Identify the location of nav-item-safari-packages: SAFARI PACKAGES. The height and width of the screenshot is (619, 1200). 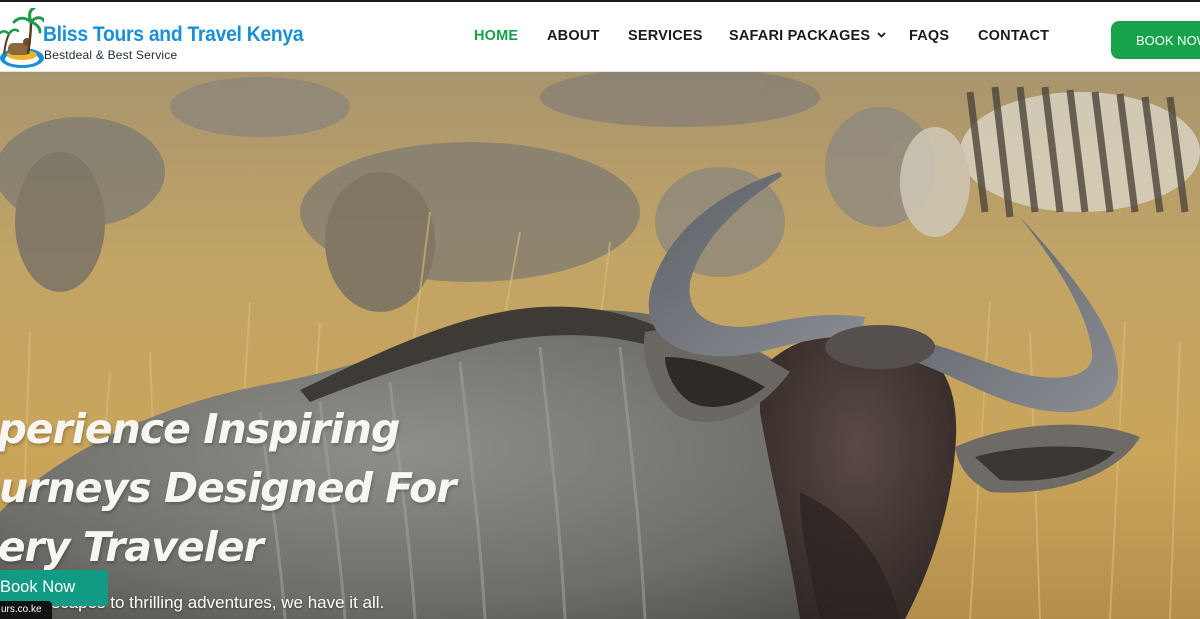
(807, 36).